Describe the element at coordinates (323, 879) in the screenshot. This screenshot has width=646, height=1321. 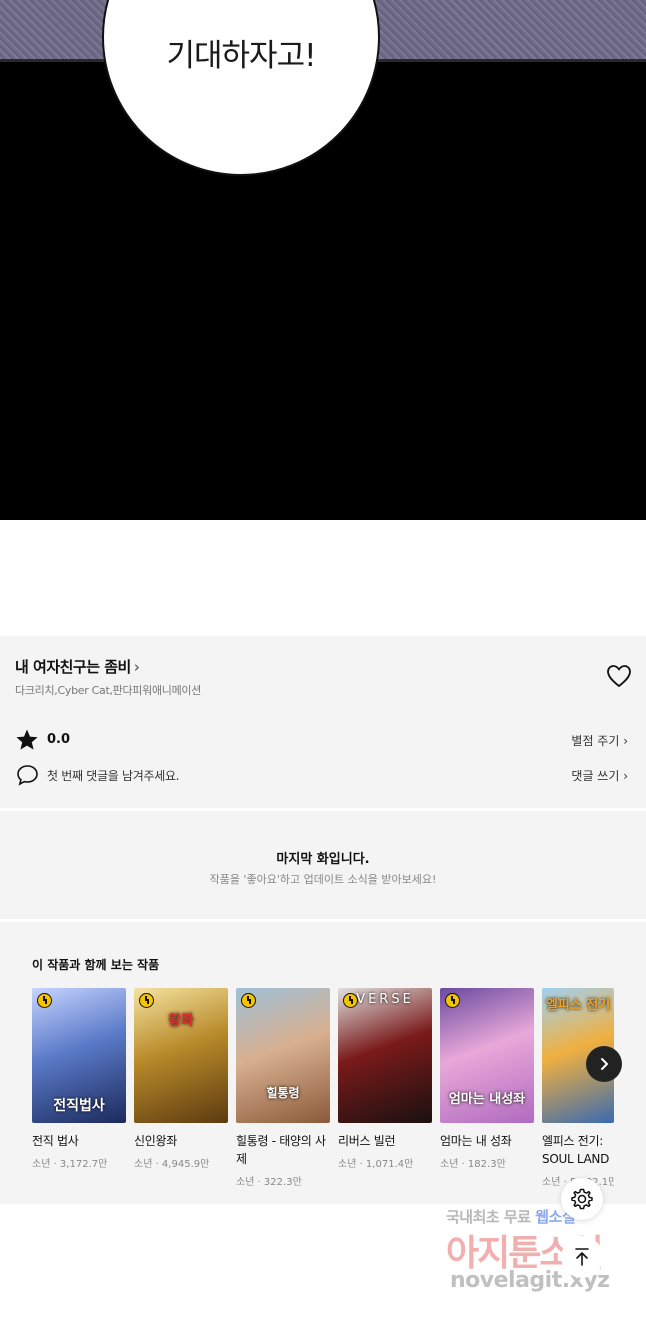
I see `last-episode-subtitle: 작품을 '좋아요'하고 업데이트 소식을 받아보세요!` at that location.